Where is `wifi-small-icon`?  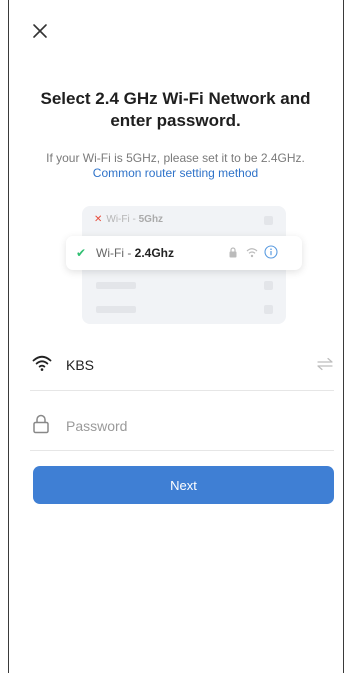
wifi-small-icon is located at coordinates (252, 253).